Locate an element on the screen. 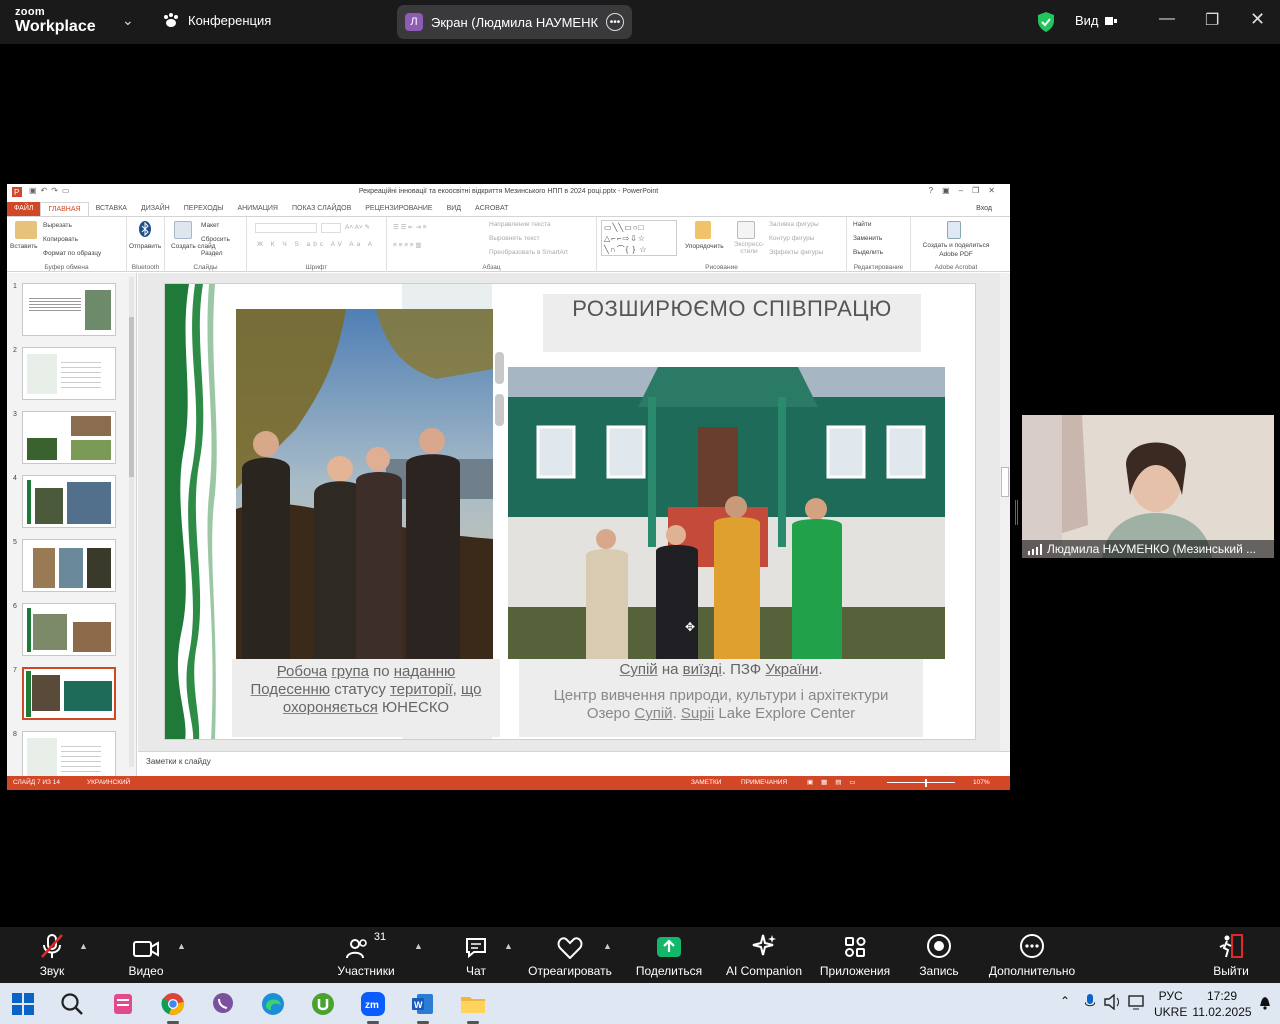 The image size is (1280, 1024). audio-button: Звук is located at coordinates (52, 955).